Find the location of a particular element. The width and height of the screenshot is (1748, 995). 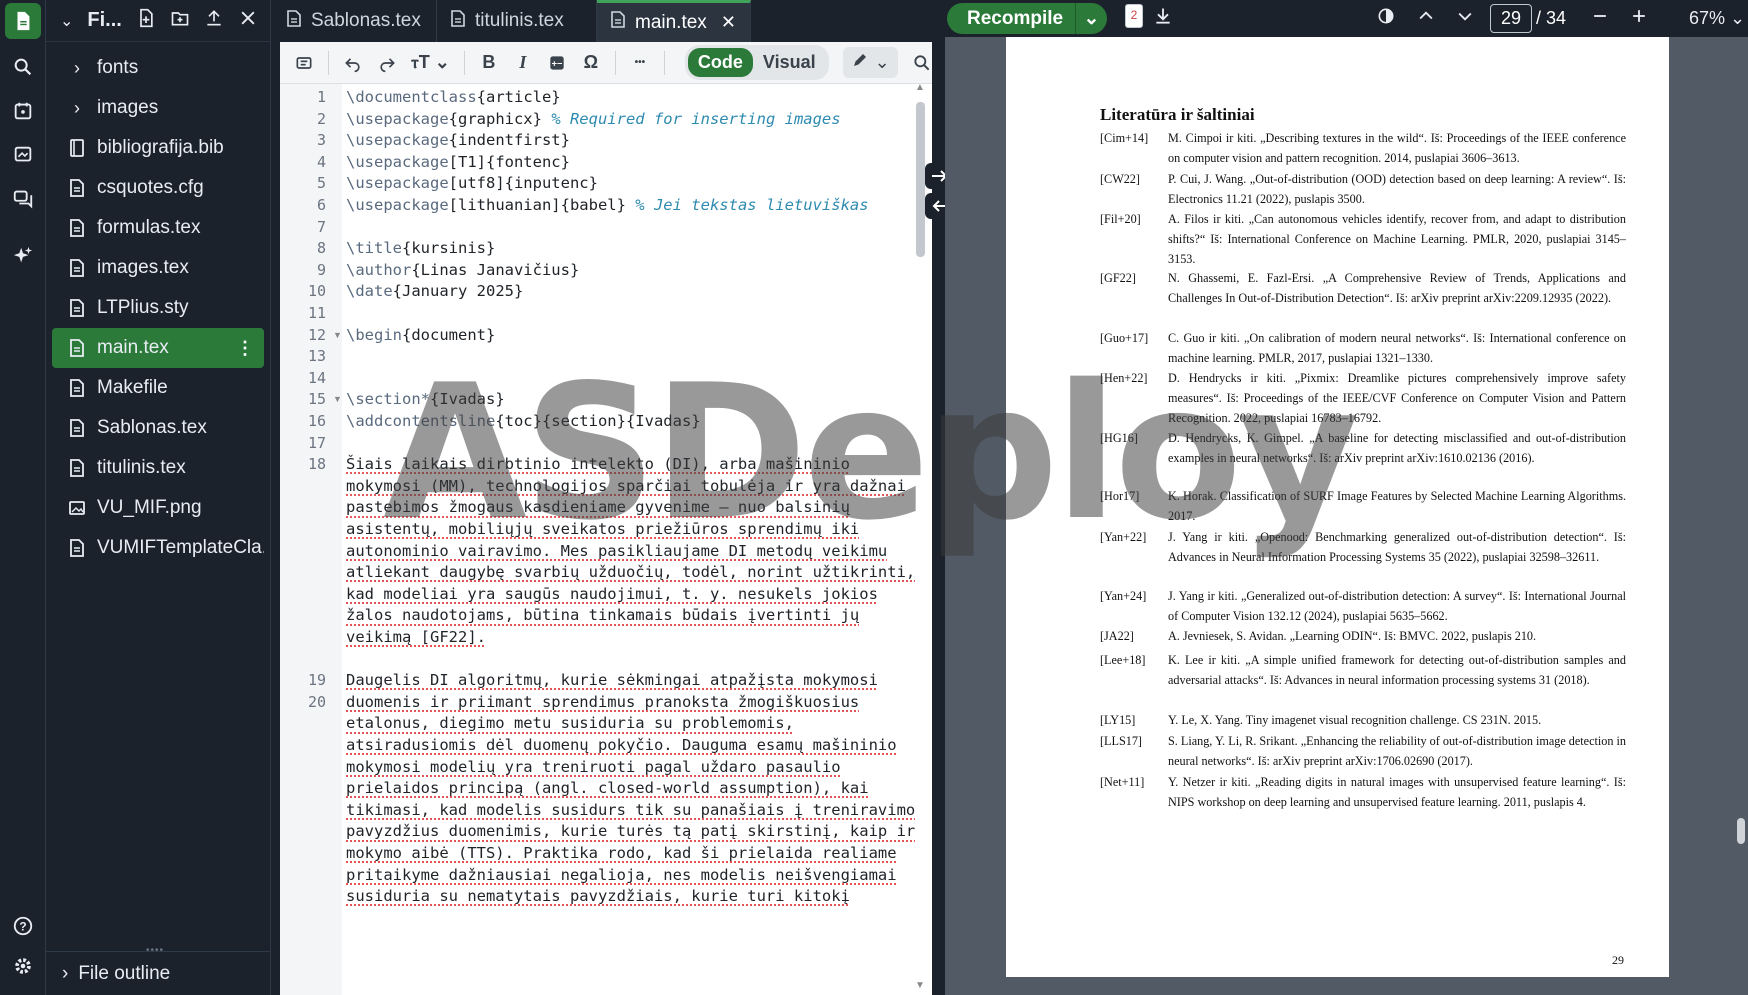

file-tree-item: csquotes.cfg is located at coordinates (158, 188).